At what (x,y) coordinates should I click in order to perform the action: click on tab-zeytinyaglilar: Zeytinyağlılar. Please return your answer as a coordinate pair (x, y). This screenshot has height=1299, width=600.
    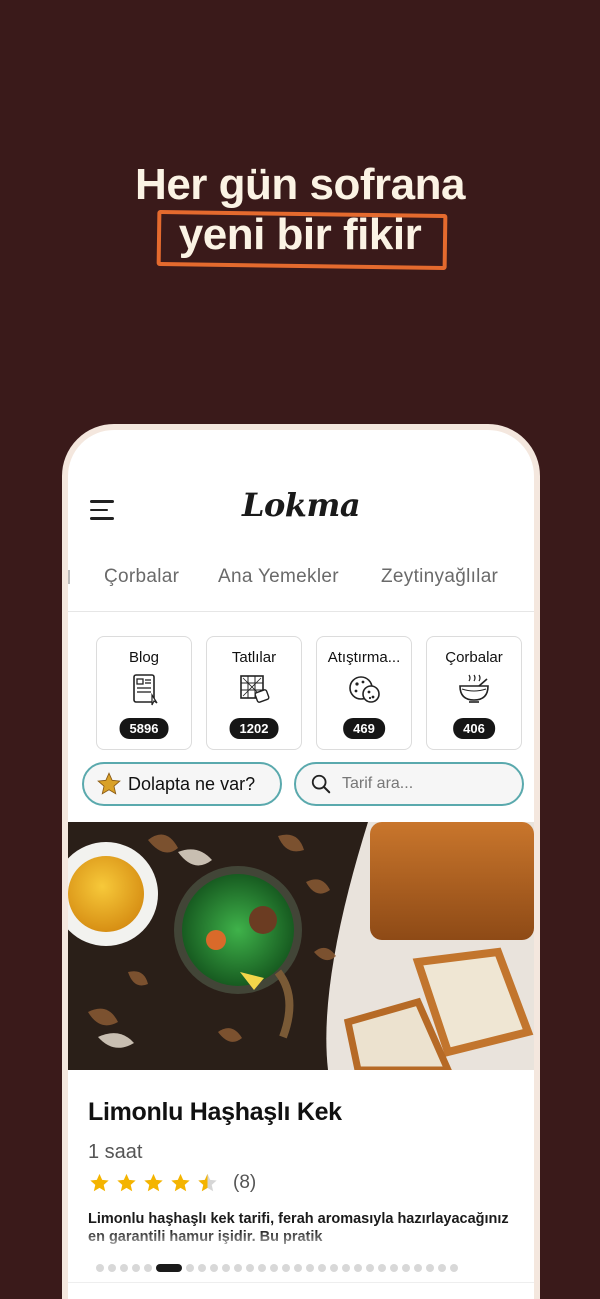
    Looking at the image, I should click on (439, 577).